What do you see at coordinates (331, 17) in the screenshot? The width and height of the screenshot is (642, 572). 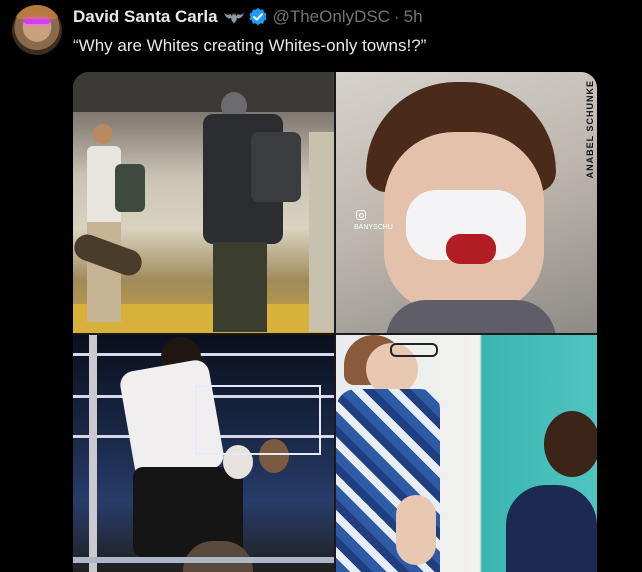 I see `author-handle: @TheOnlyDSC` at bounding box center [331, 17].